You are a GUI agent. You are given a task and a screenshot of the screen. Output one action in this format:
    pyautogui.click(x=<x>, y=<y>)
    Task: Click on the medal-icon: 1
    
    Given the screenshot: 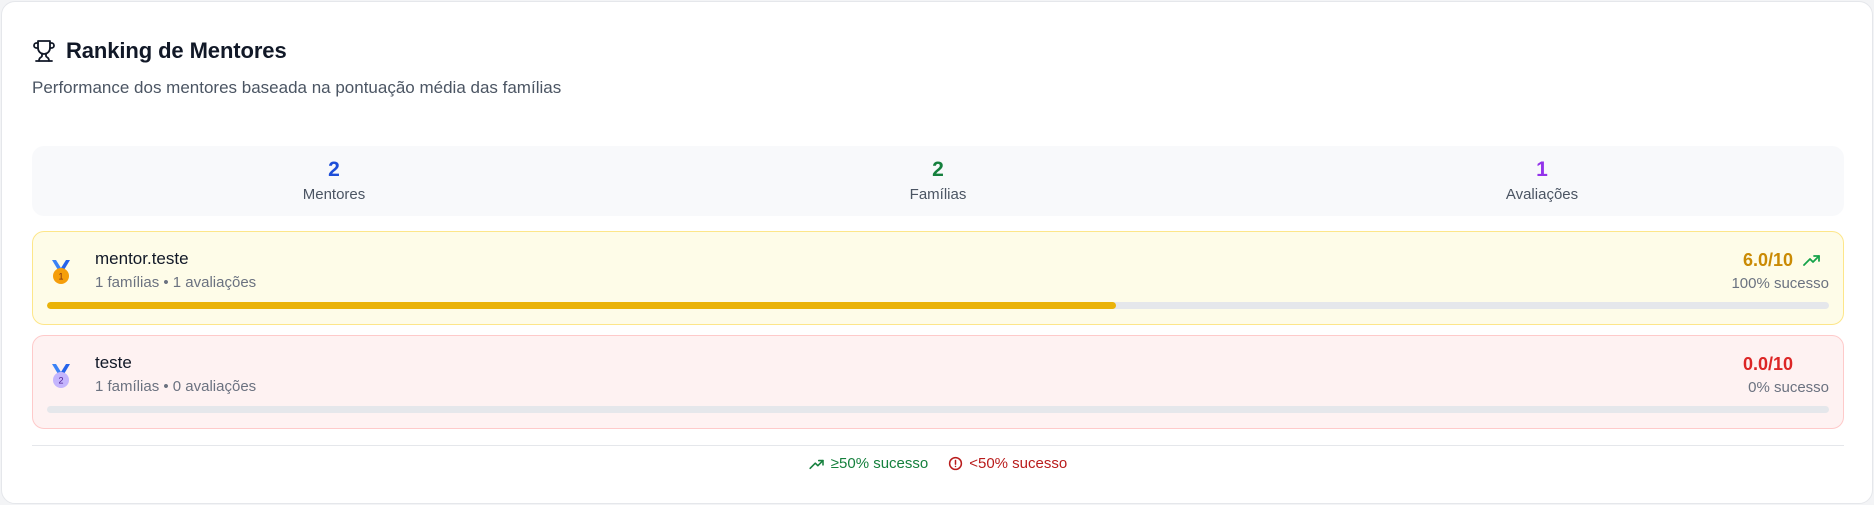 What is the action you would take?
    pyautogui.click(x=61, y=273)
    